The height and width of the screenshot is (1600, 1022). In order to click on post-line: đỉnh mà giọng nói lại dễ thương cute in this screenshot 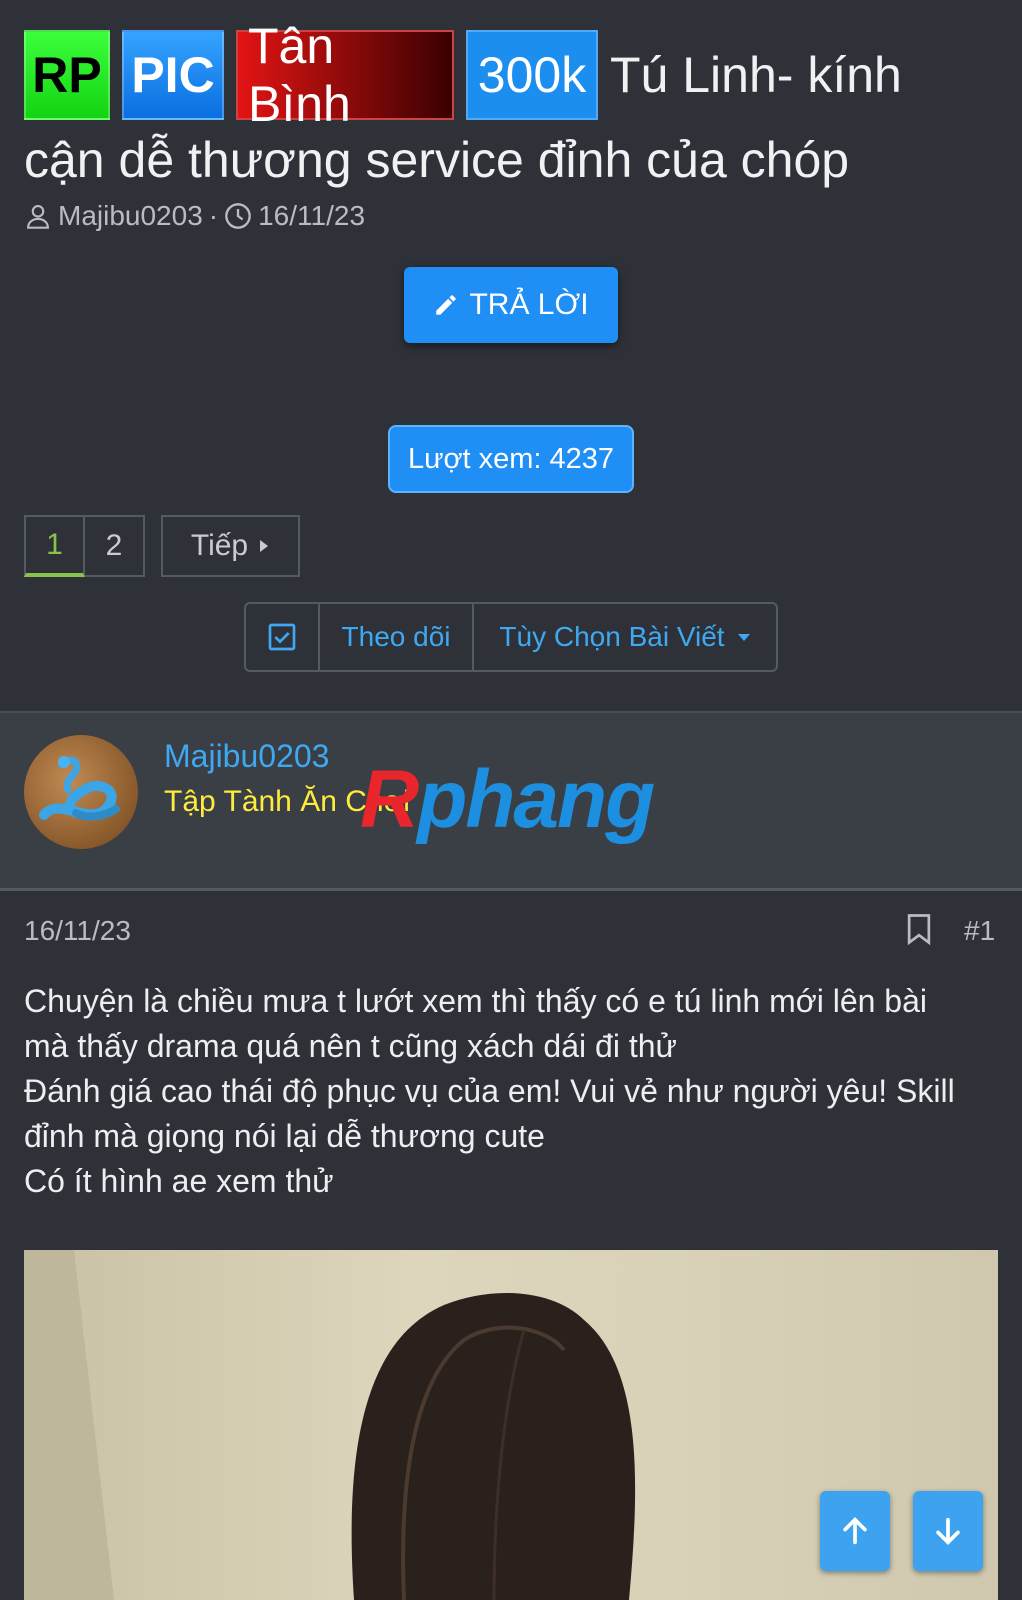, I will do `click(284, 1136)`.